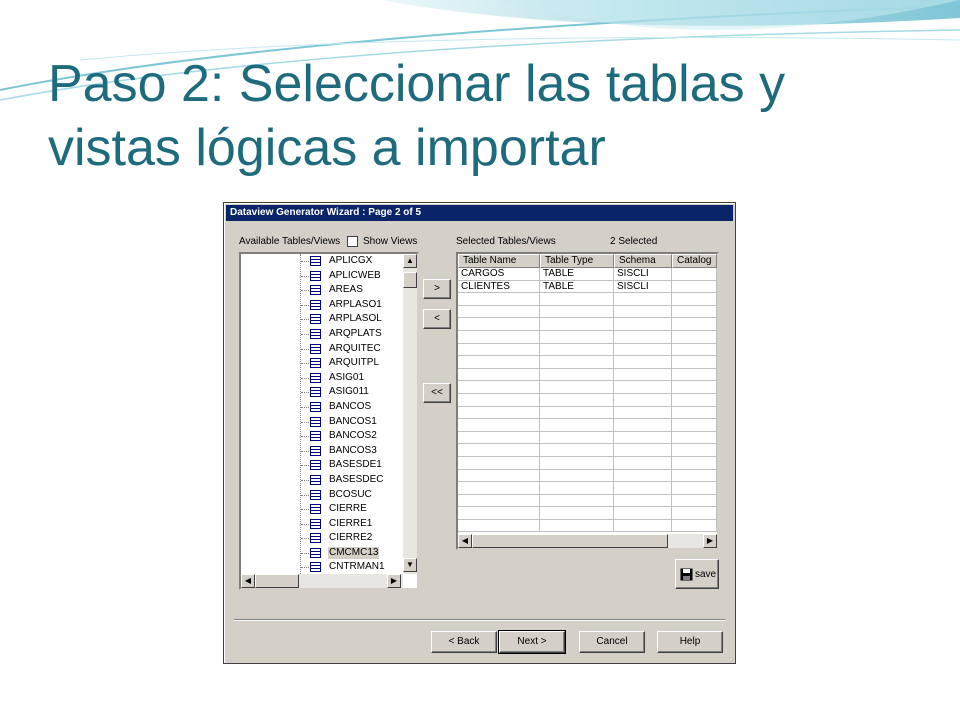 The height and width of the screenshot is (720, 960). I want to click on tree-vertical-scrollbar: ▲ ▼, so click(410, 414).